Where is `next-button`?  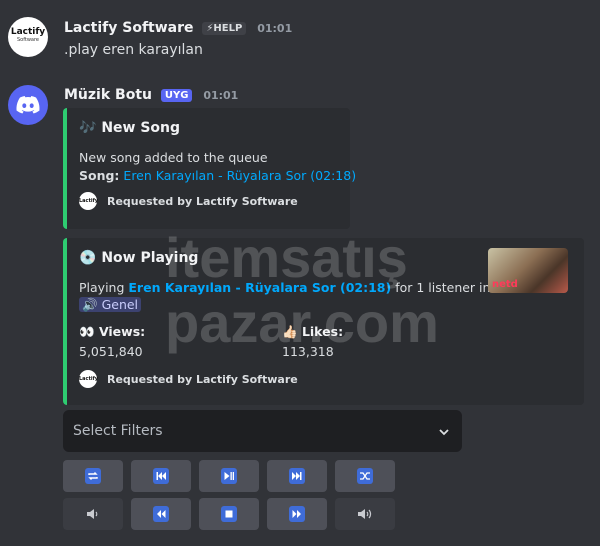
next-button is located at coordinates (297, 476).